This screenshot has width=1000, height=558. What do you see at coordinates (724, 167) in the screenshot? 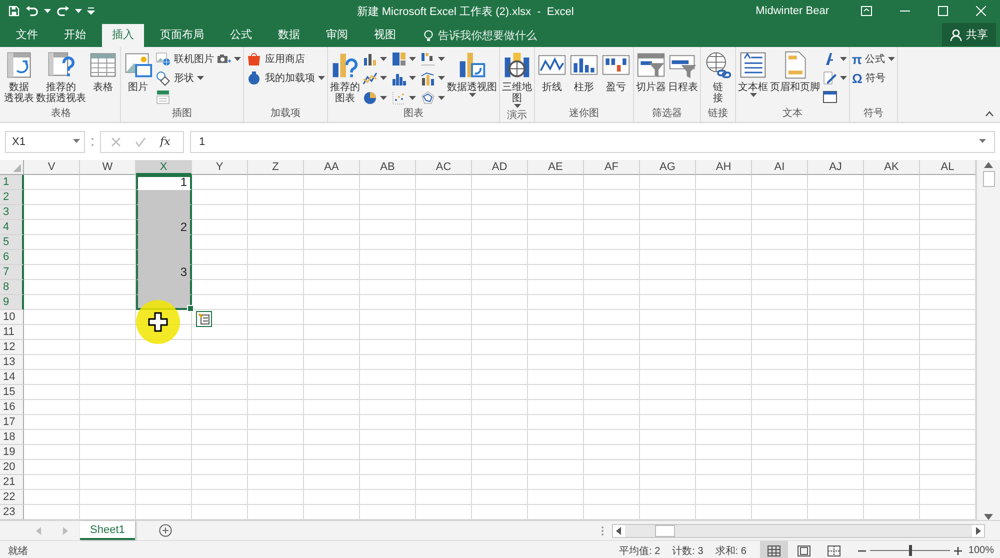
I see `column-header: AH` at bounding box center [724, 167].